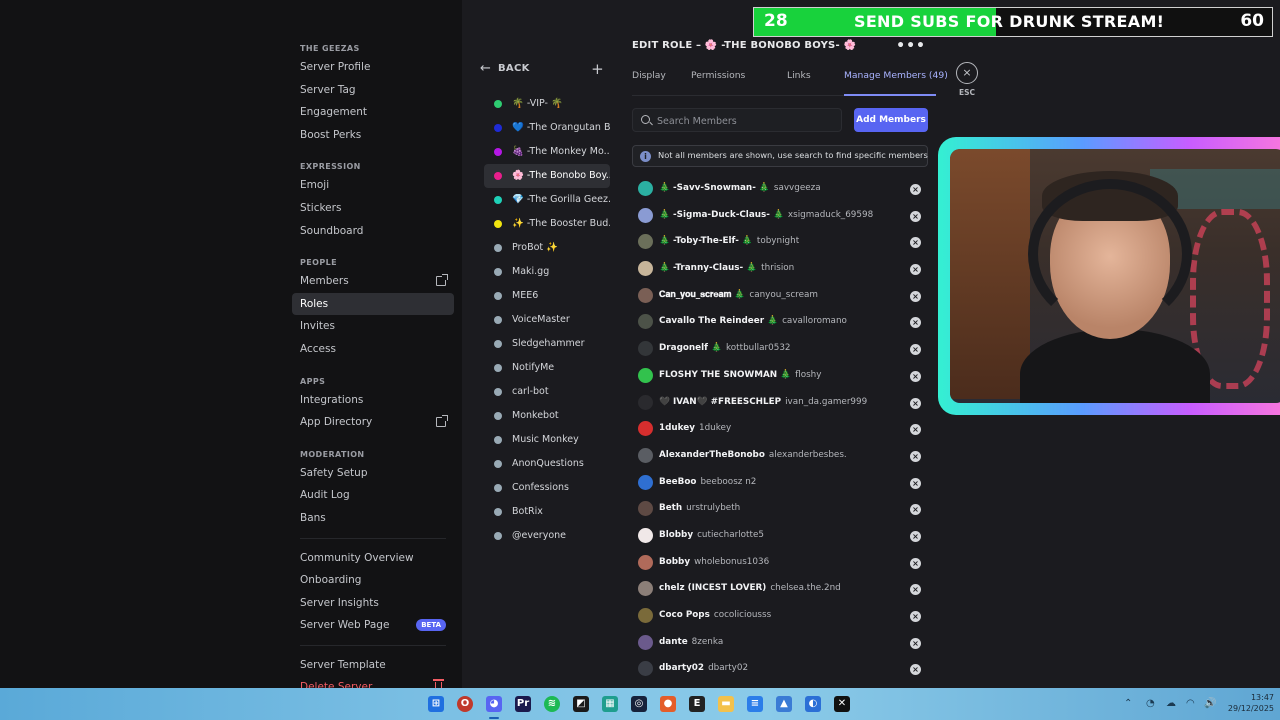 This screenshot has height=720, width=1280. I want to click on sidebar-item-safety-setup: Safety Setup, so click(373, 473).